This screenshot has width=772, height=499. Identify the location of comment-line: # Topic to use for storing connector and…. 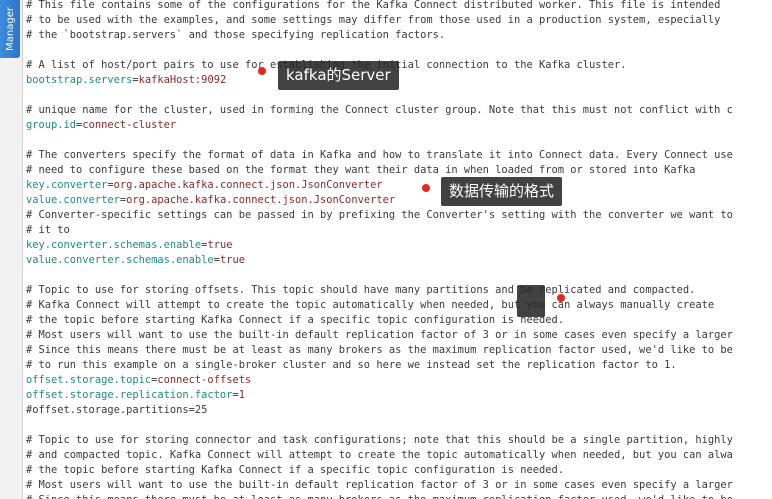
(379, 440).